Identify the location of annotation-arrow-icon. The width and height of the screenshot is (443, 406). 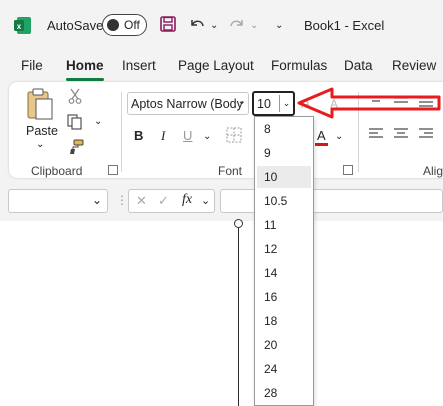
(369, 103).